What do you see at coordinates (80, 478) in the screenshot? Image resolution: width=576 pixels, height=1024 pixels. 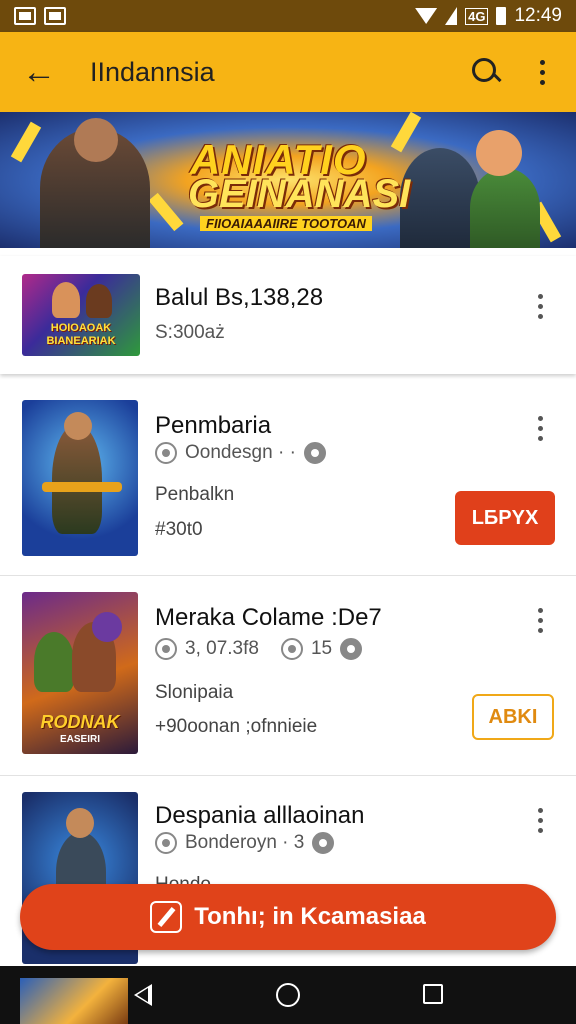 I see `game-thumbnail` at bounding box center [80, 478].